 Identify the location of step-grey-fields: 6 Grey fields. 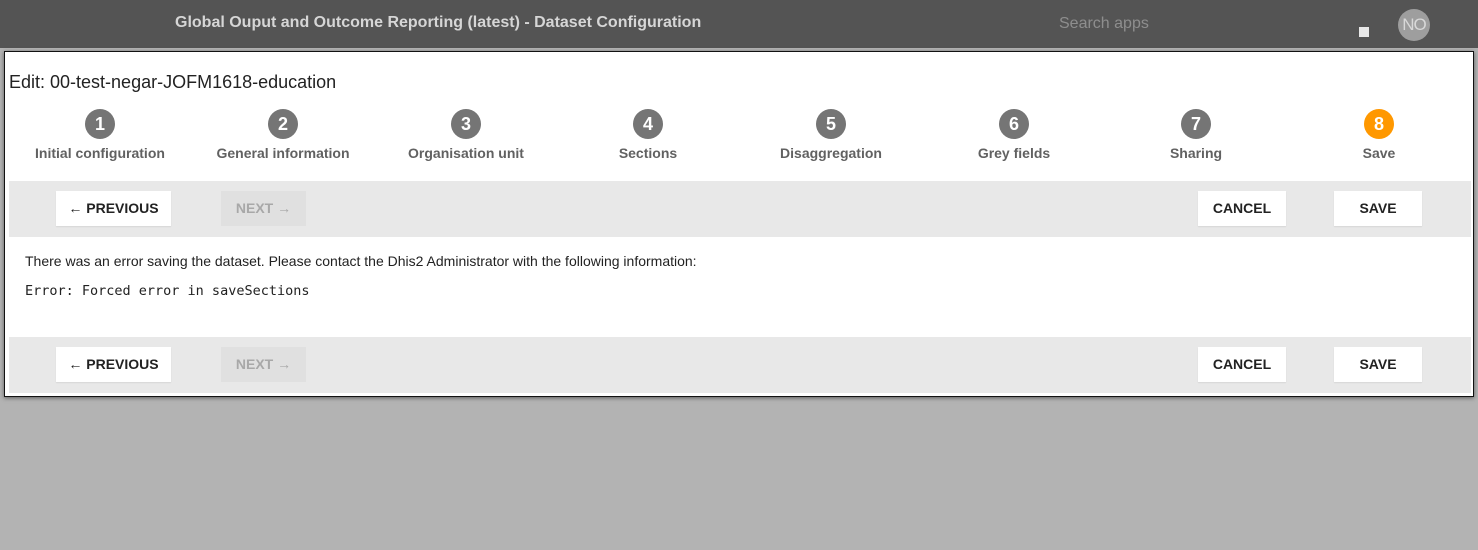
(1014, 135).